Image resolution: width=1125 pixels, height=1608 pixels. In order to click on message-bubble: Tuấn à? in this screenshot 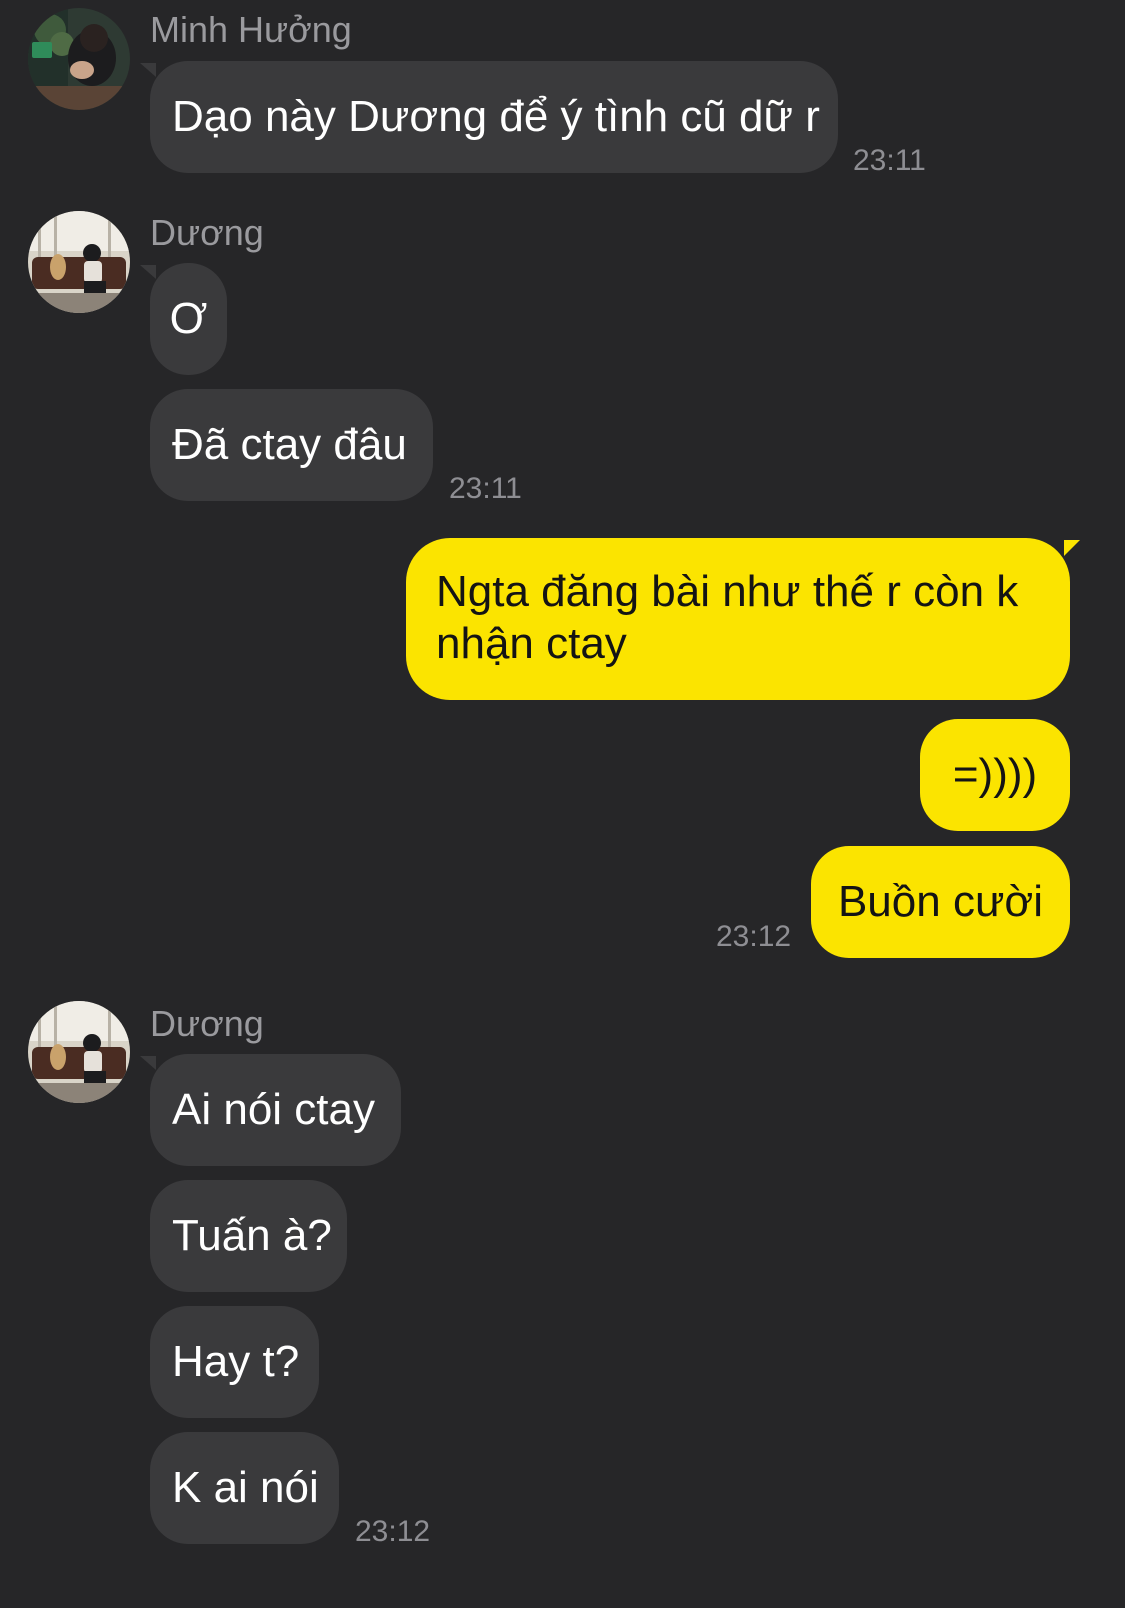, I will do `click(248, 1236)`.